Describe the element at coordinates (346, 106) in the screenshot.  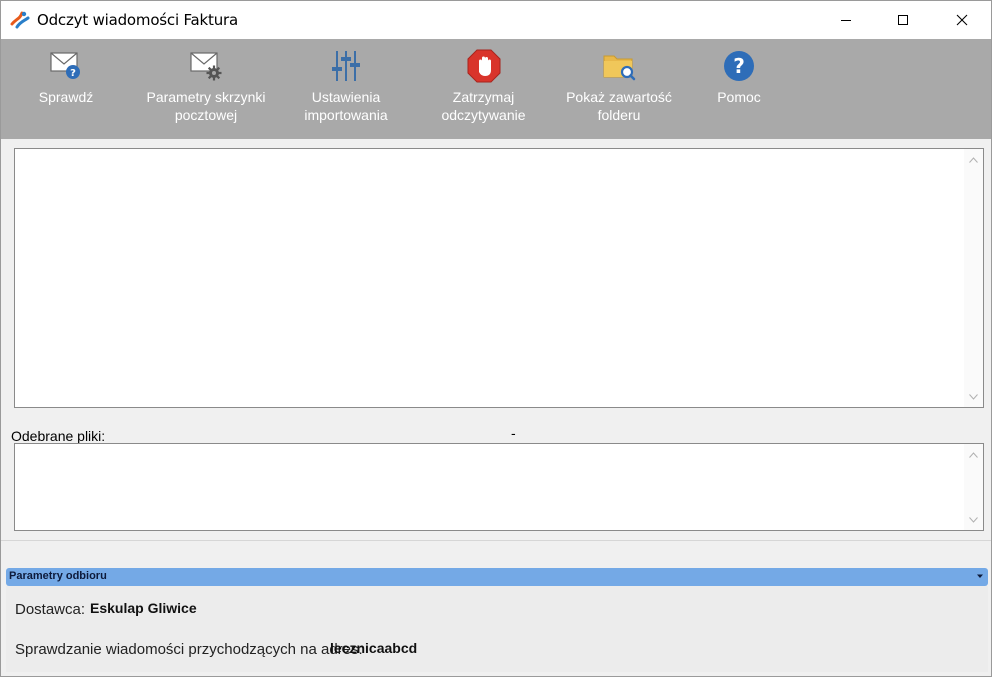
I see `import-settings-label: Ustawienia importowania` at that location.